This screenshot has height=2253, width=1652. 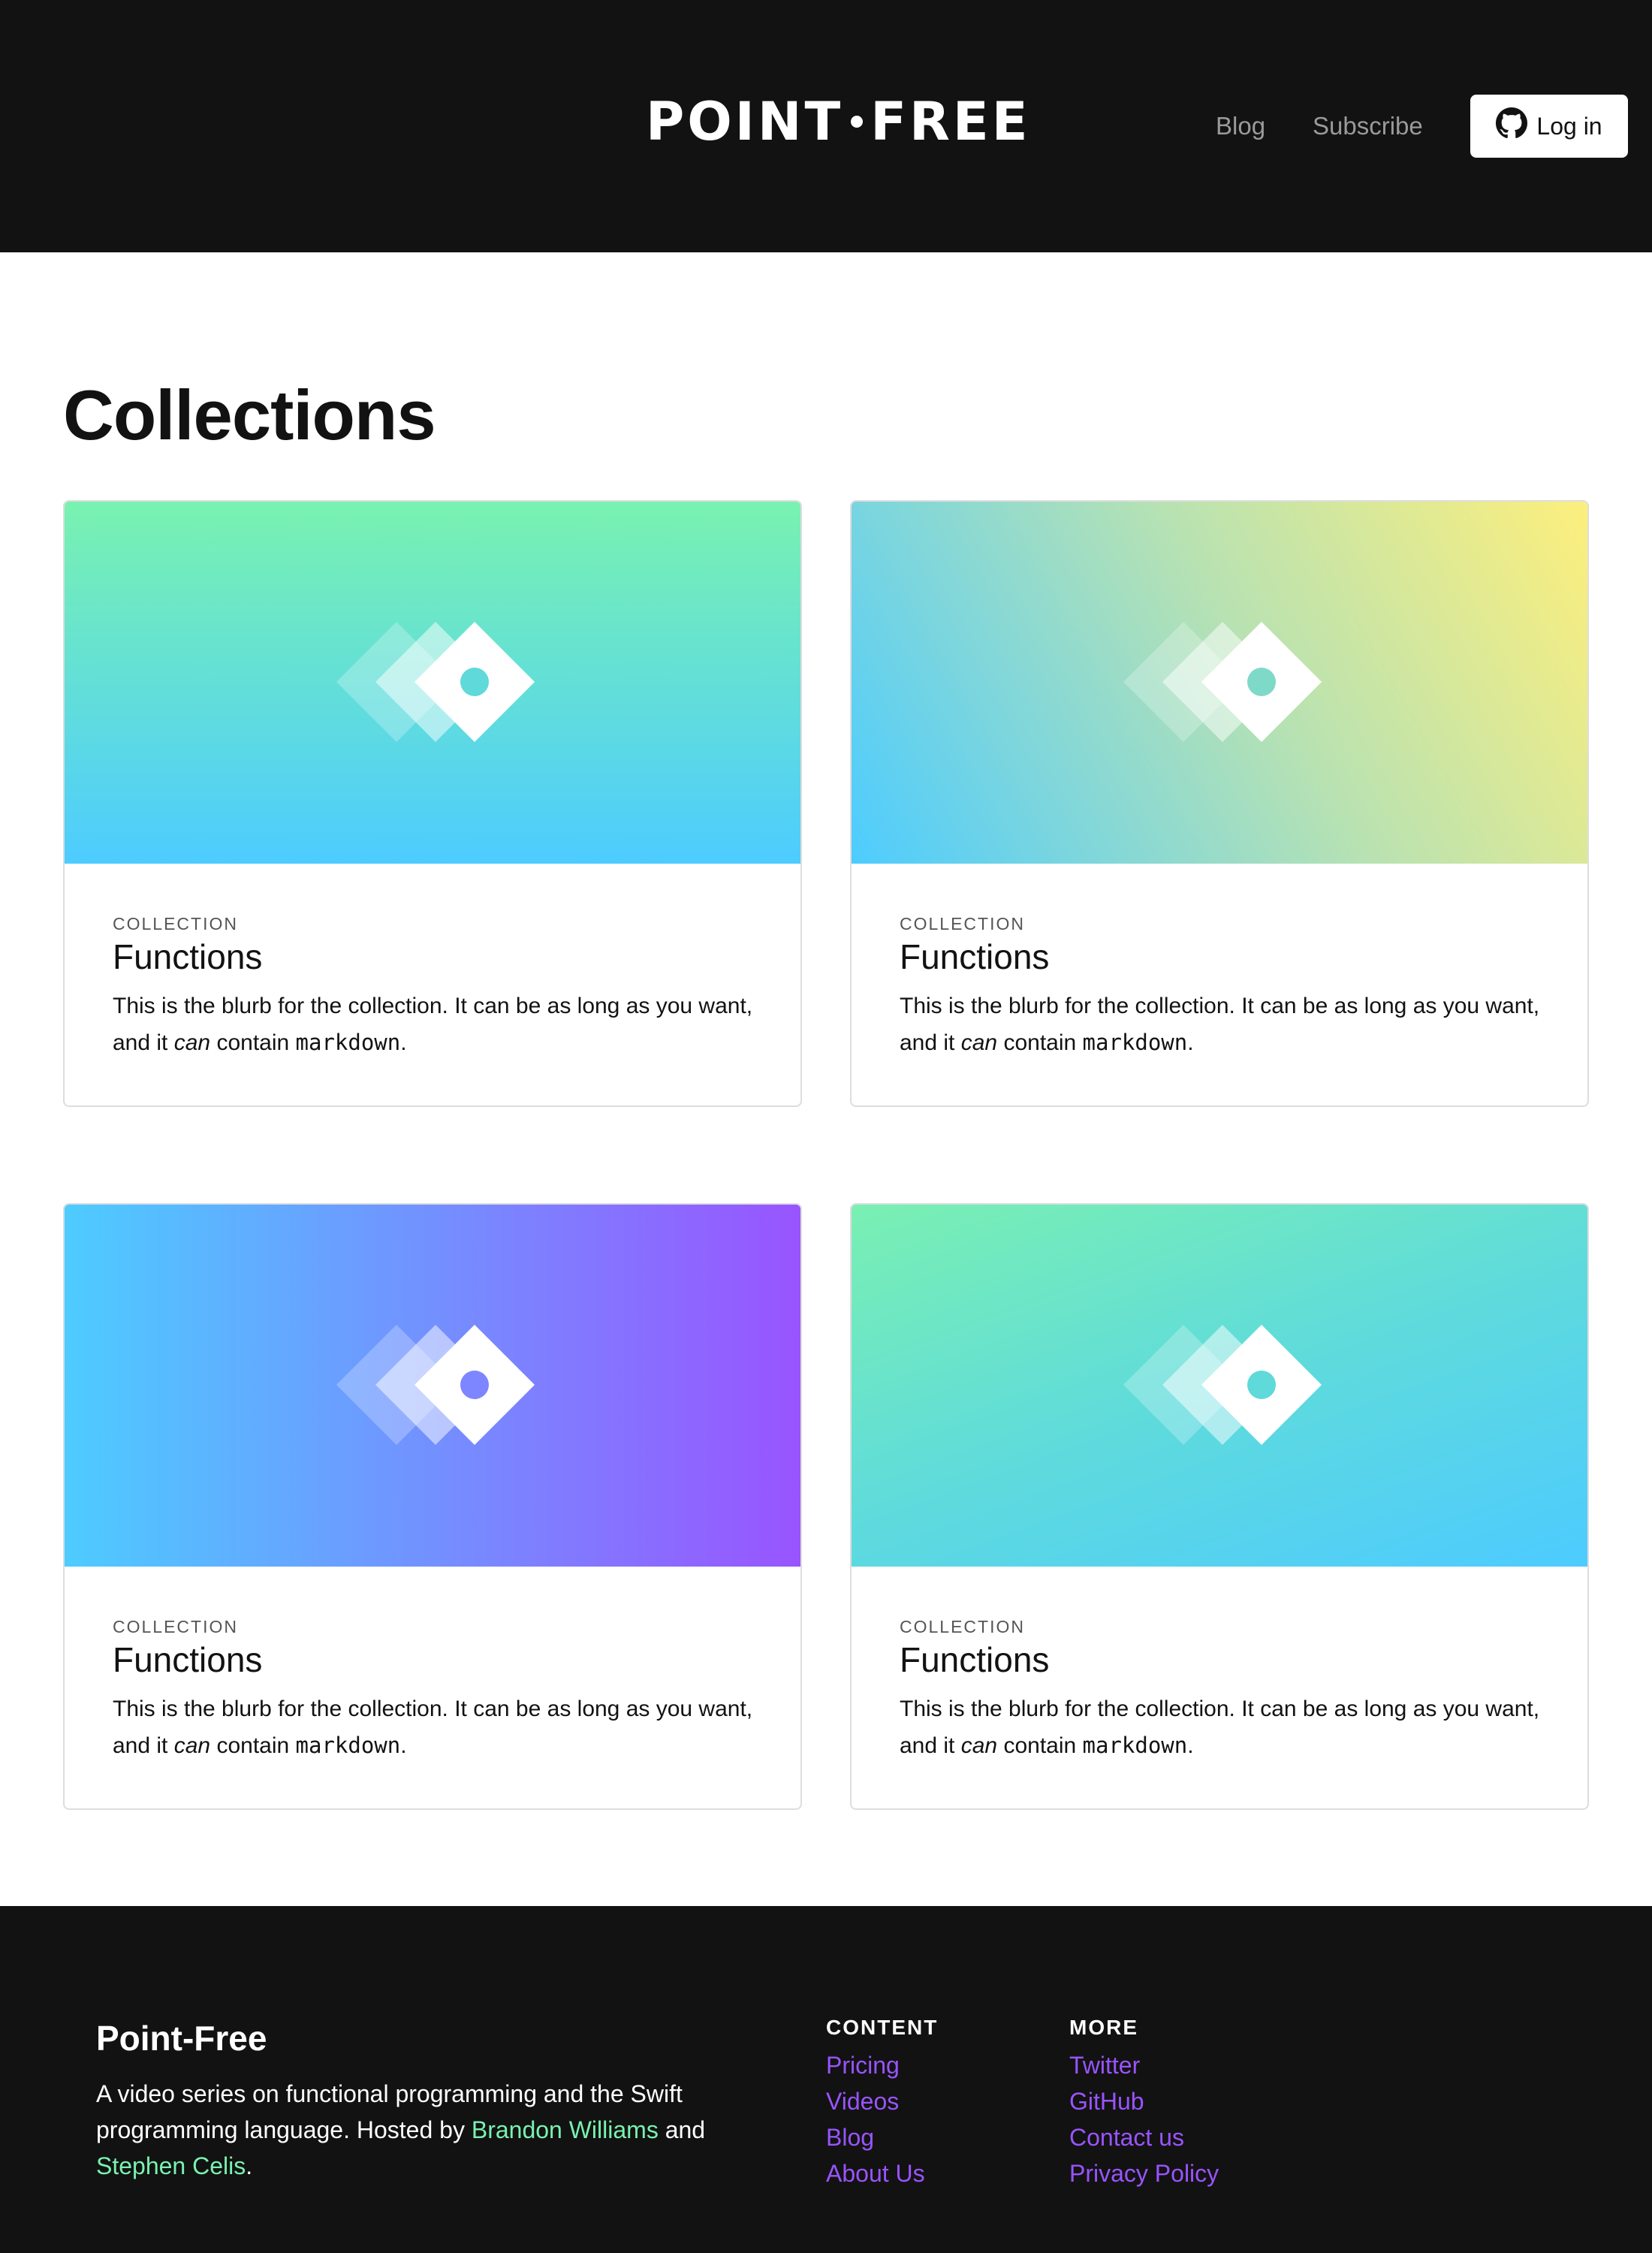 I want to click on host-link-stephen: Stephen Celis, so click(x=171, y=2165).